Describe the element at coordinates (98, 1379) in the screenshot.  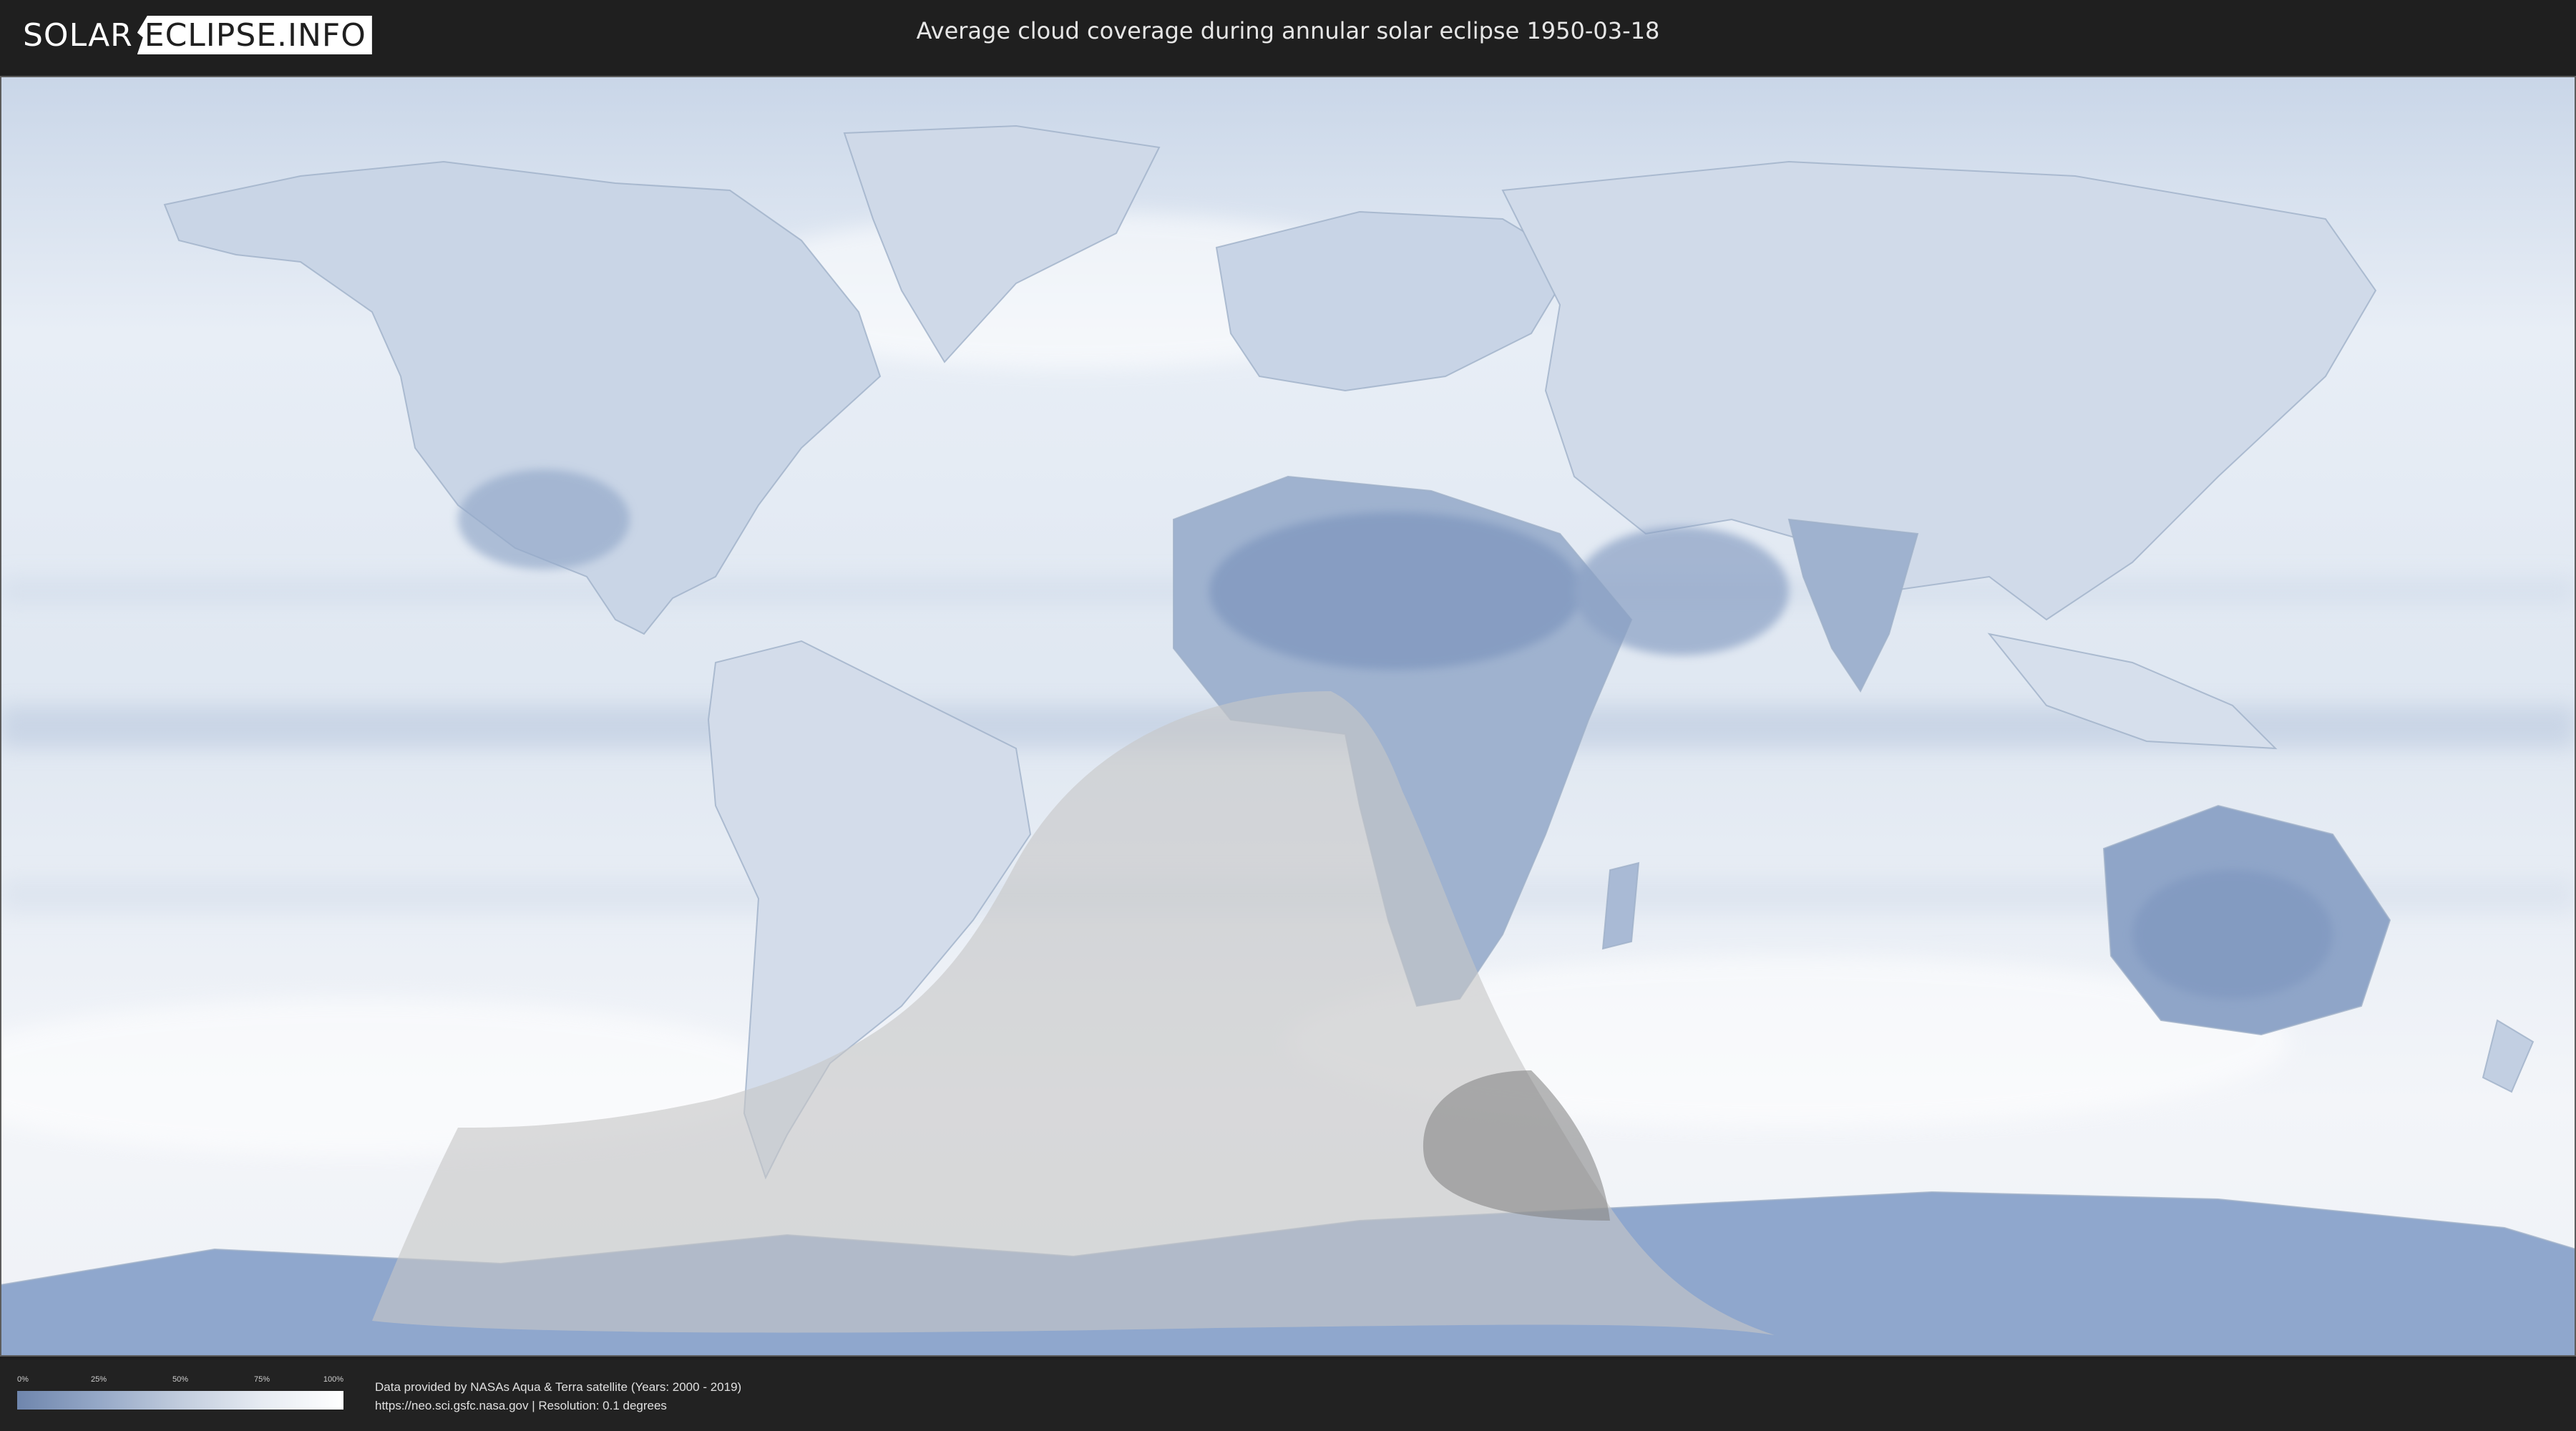
I see `legend-tick-25: 25%` at that location.